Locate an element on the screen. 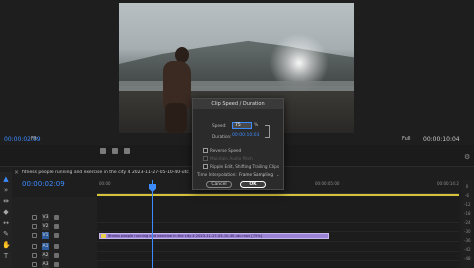  razor-icon: ◆ is located at coordinates (6, 212).